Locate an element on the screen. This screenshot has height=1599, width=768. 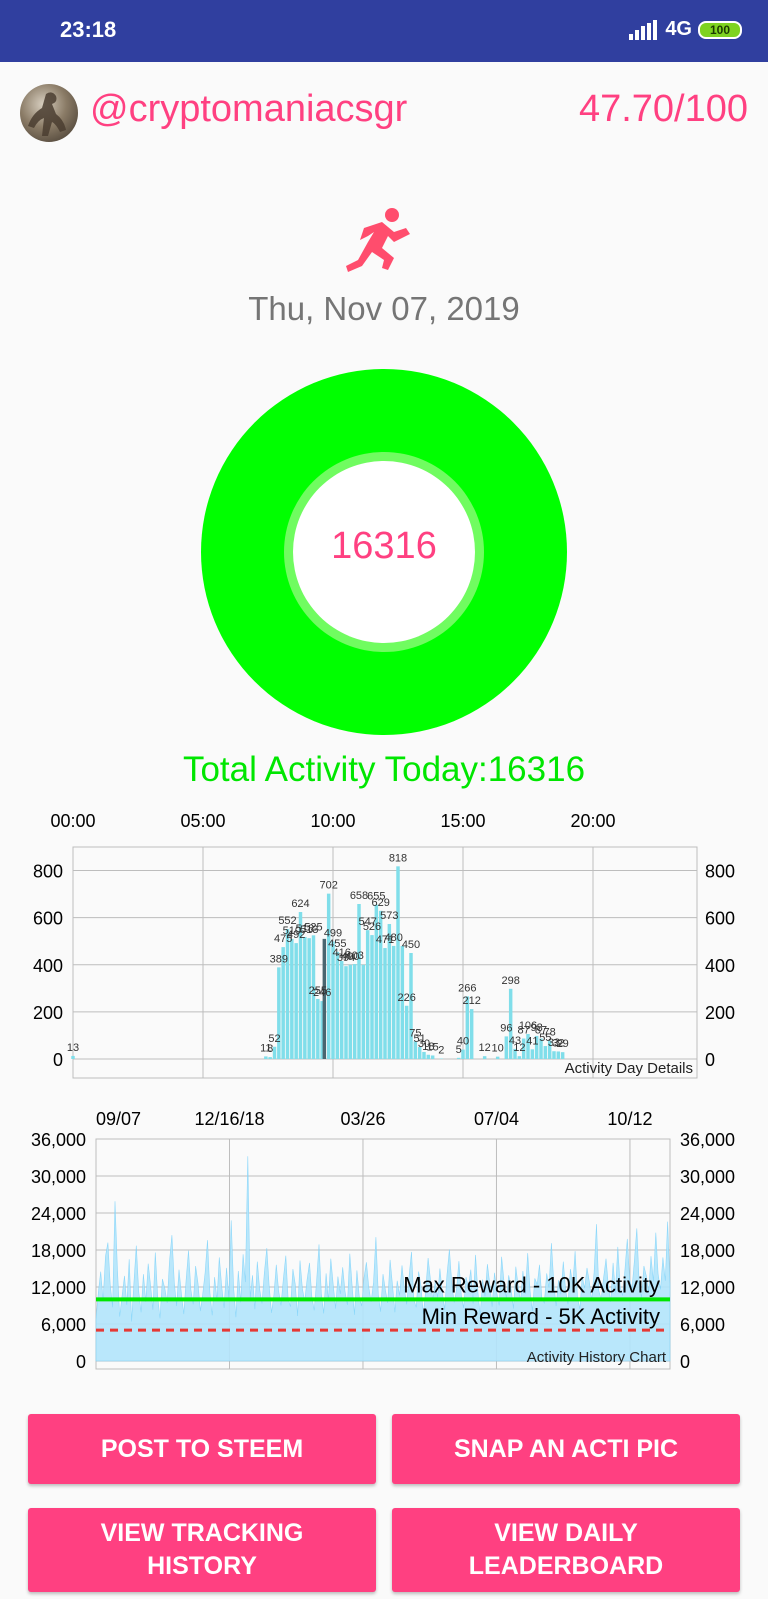
view-daily-leaderboard-label: VIEW DAILY LEADERBOARD is located at coordinates (566, 1549).